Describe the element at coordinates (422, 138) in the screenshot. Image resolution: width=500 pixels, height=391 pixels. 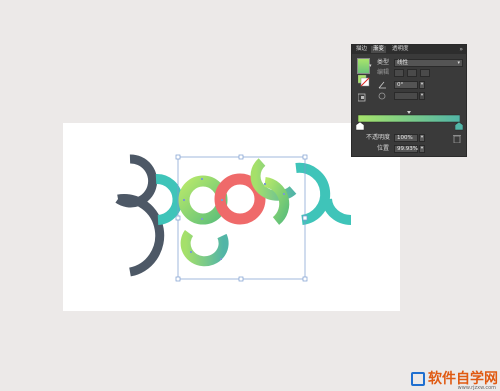
I see `opacity-dropdown-button: ▾` at that location.